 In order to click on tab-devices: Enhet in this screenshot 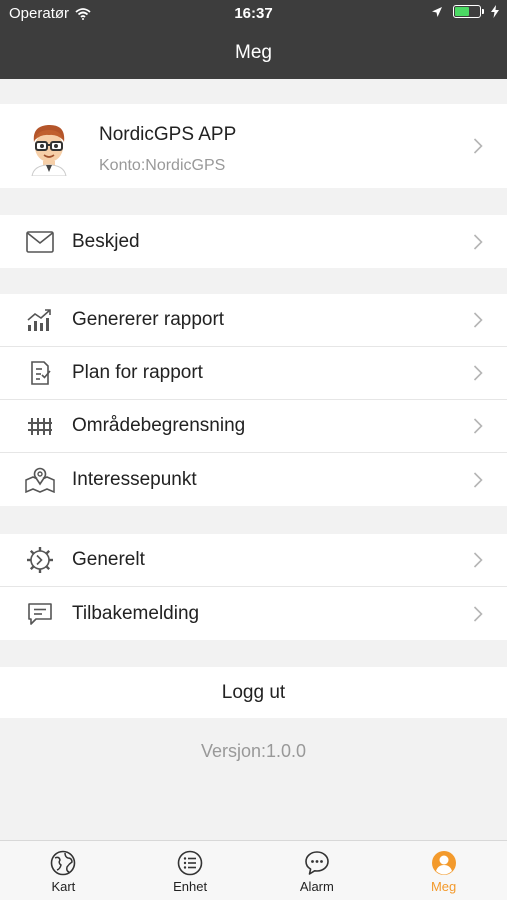, I will do `click(190, 870)`.